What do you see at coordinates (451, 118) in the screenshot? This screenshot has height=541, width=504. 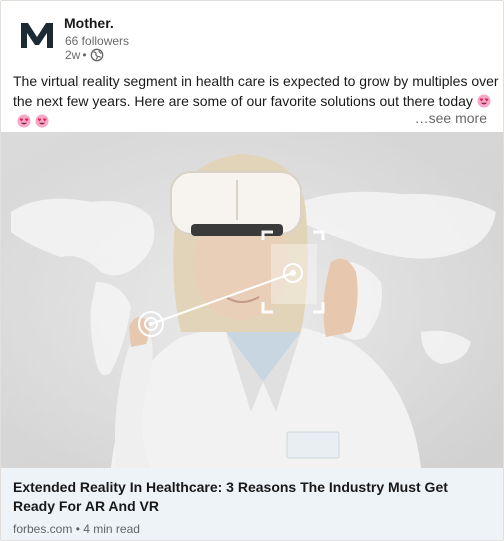 I see `see-more-link: …see more` at bounding box center [451, 118].